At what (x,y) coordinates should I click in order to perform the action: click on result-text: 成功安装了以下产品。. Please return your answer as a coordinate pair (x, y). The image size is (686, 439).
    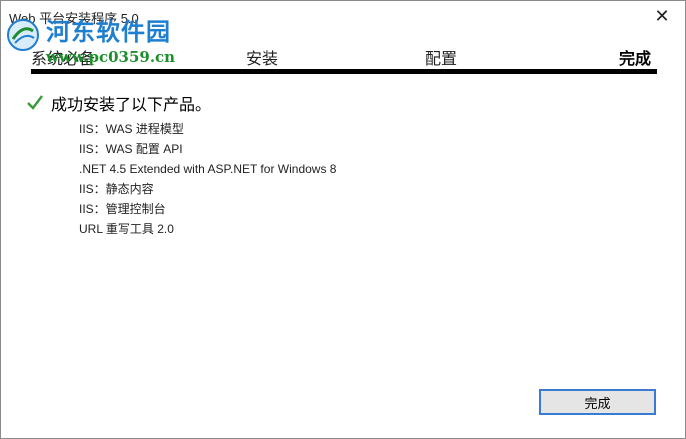
    Looking at the image, I should click on (131, 105).